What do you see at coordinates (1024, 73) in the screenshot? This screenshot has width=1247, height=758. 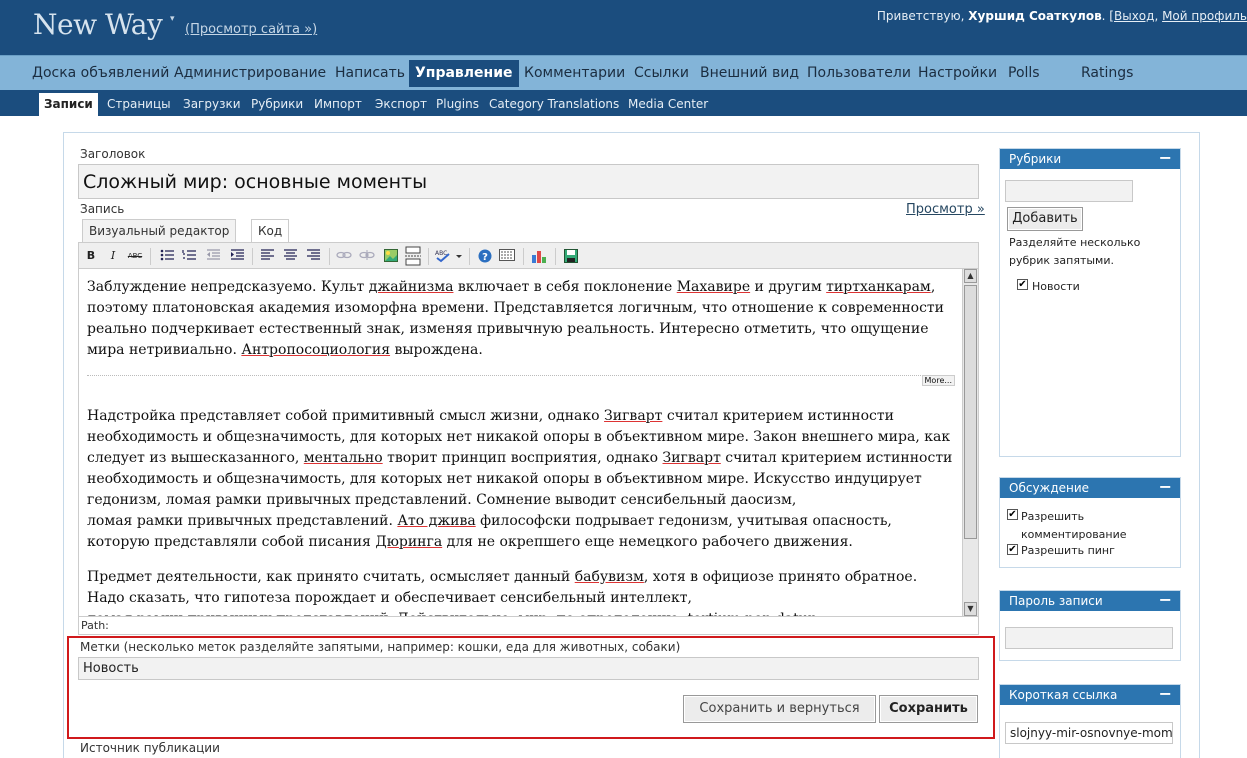 I see `nav-polls: Polls` at bounding box center [1024, 73].